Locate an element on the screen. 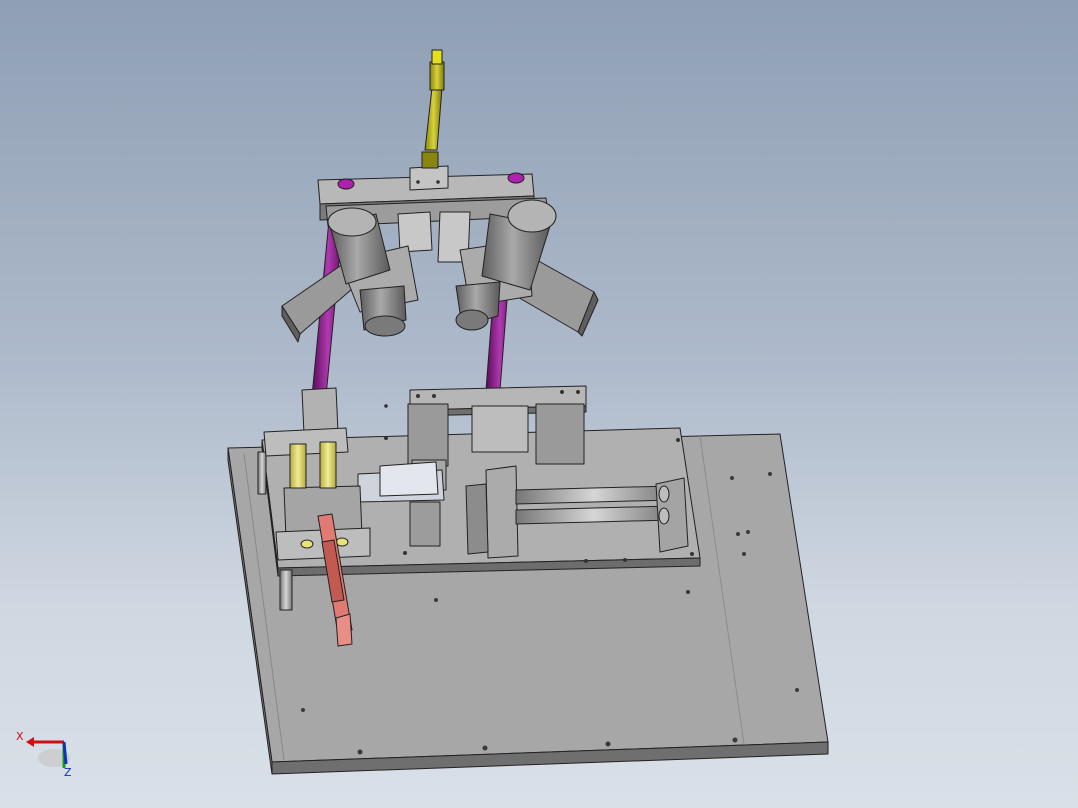  vertical-yellow-cylinder is located at coordinates (433, 109).